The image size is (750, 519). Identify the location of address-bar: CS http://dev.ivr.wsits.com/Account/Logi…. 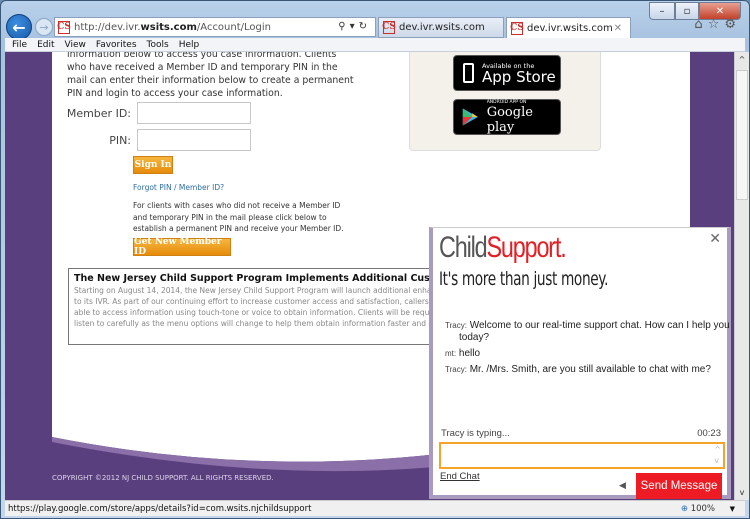
(215, 27).